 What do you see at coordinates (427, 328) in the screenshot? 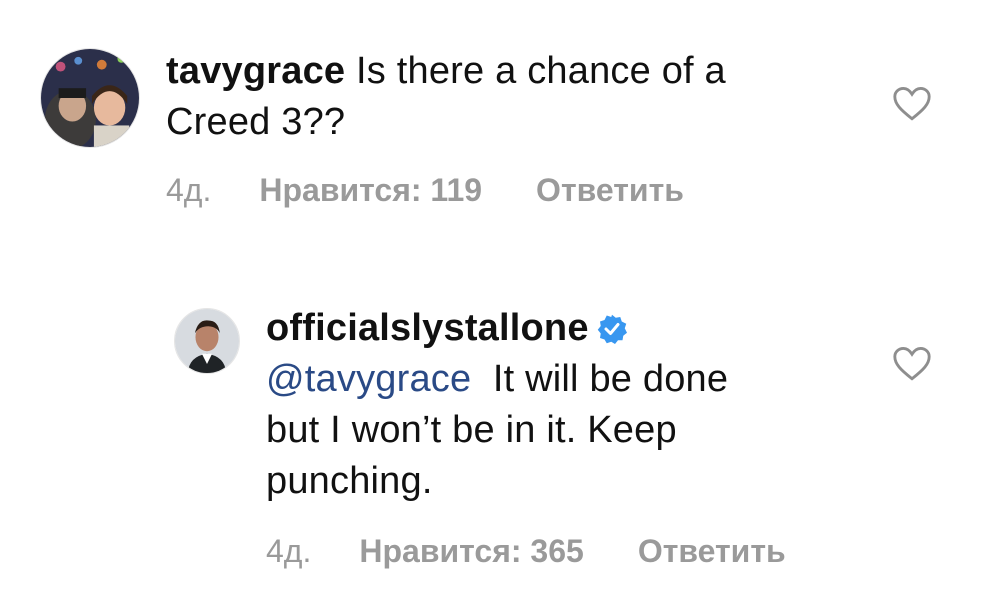
I see `comment-username: officialslystallone` at bounding box center [427, 328].